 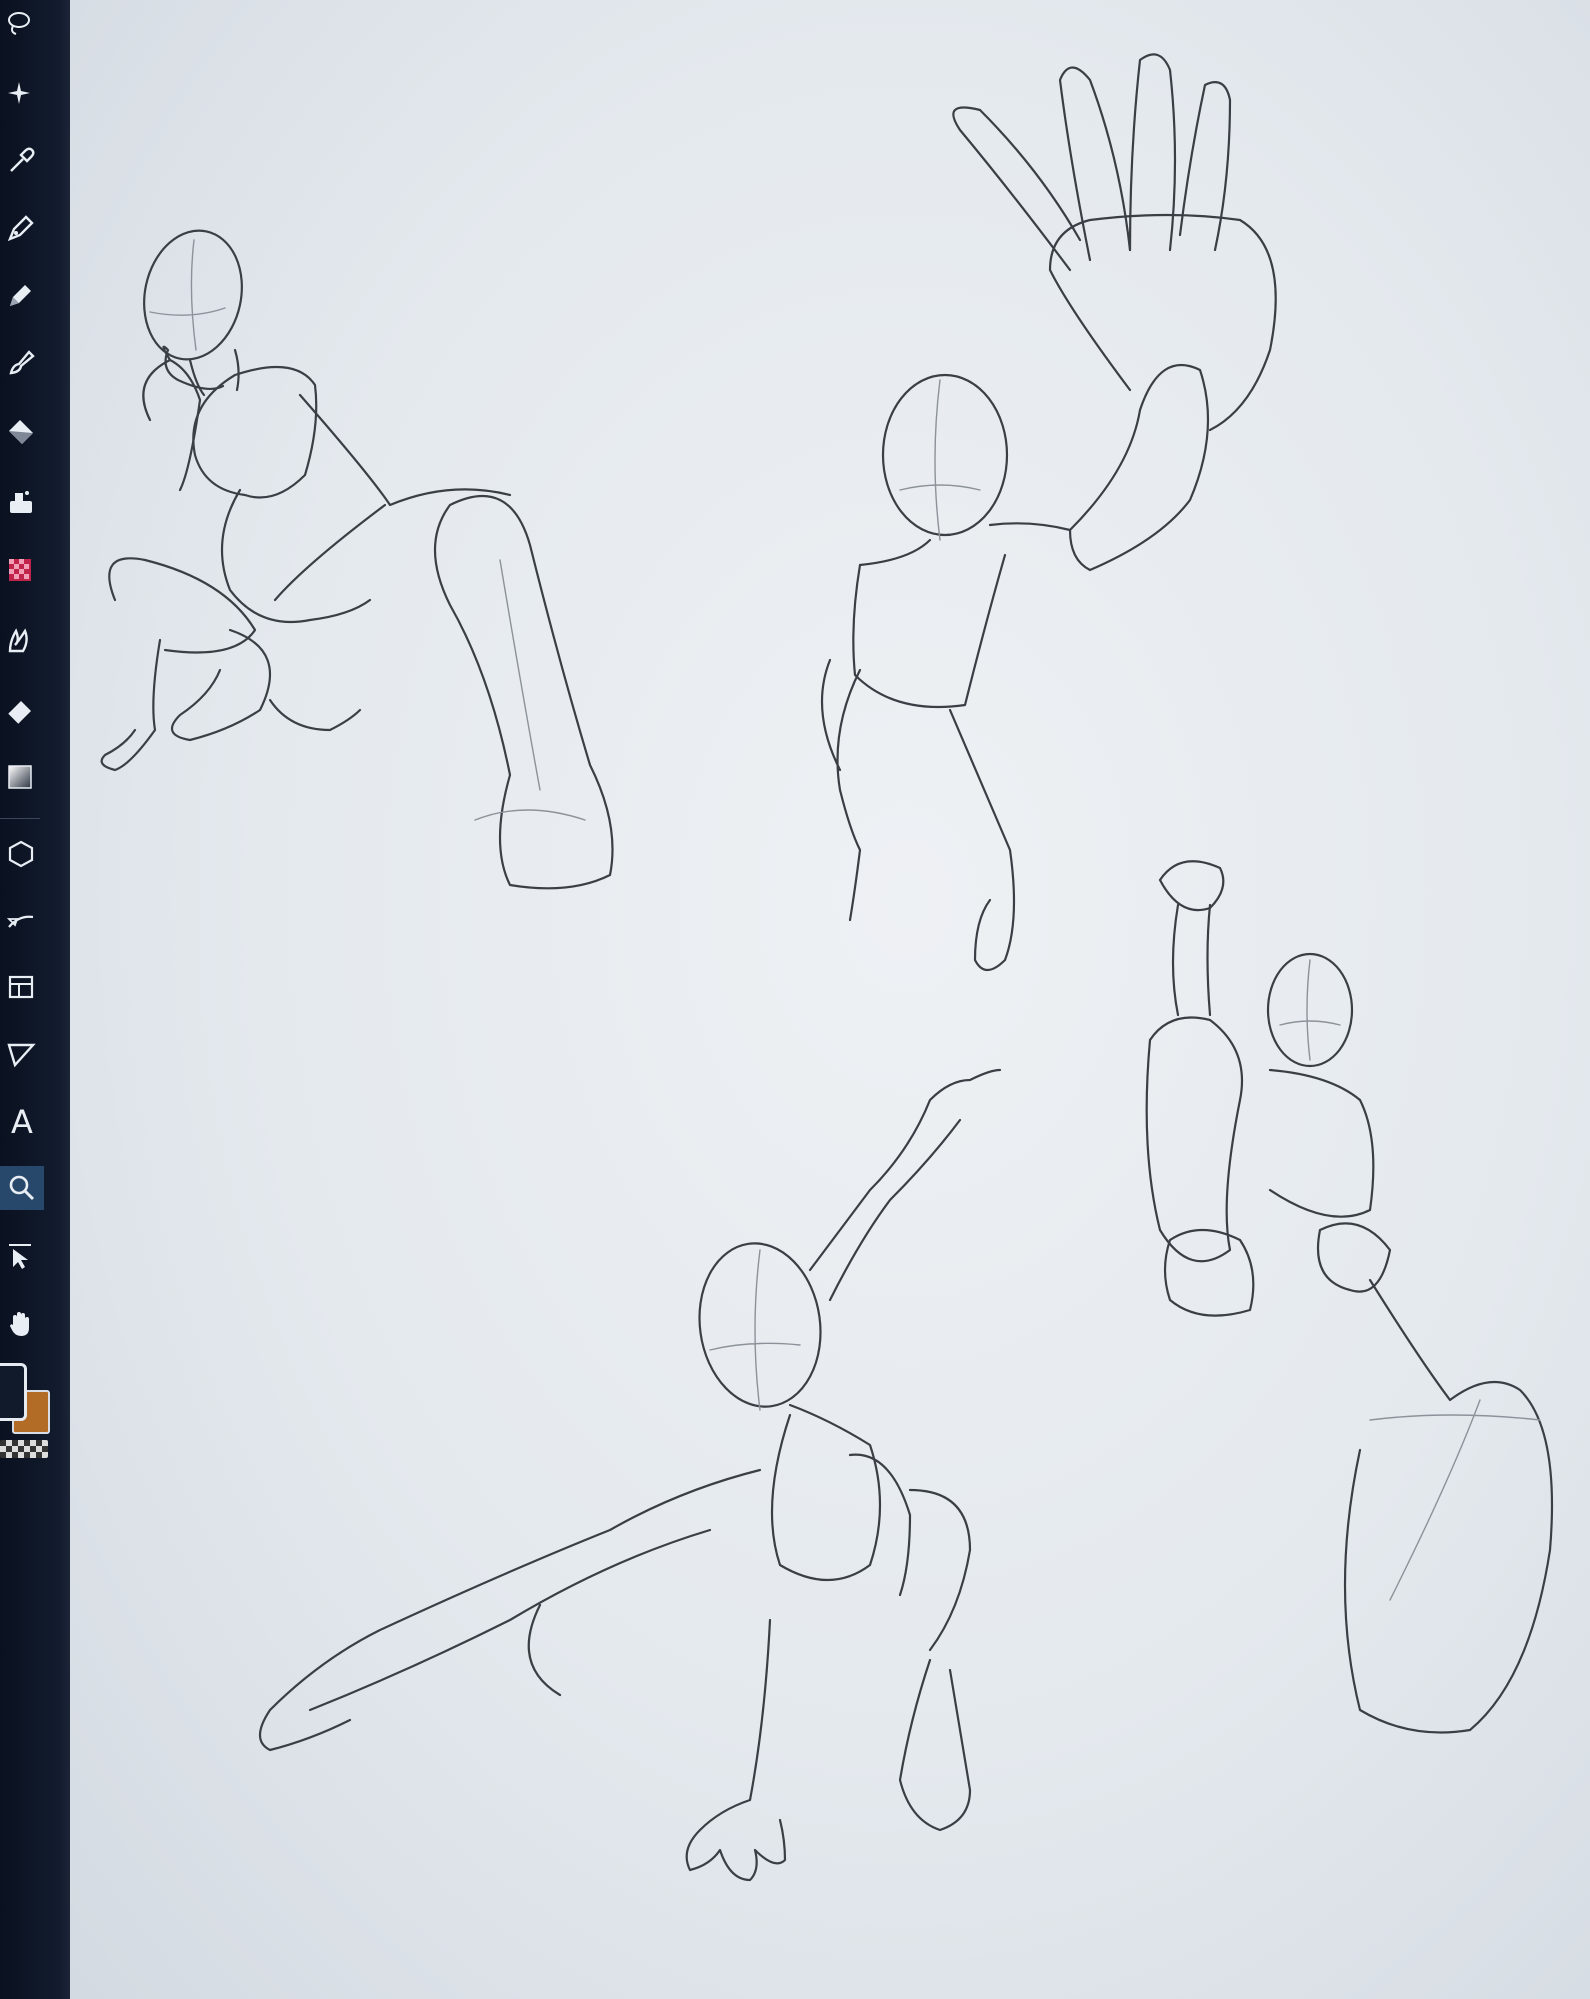 What do you see at coordinates (24, 1449) in the screenshot?
I see `transparent-color-swatch` at bounding box center [24, 1449].